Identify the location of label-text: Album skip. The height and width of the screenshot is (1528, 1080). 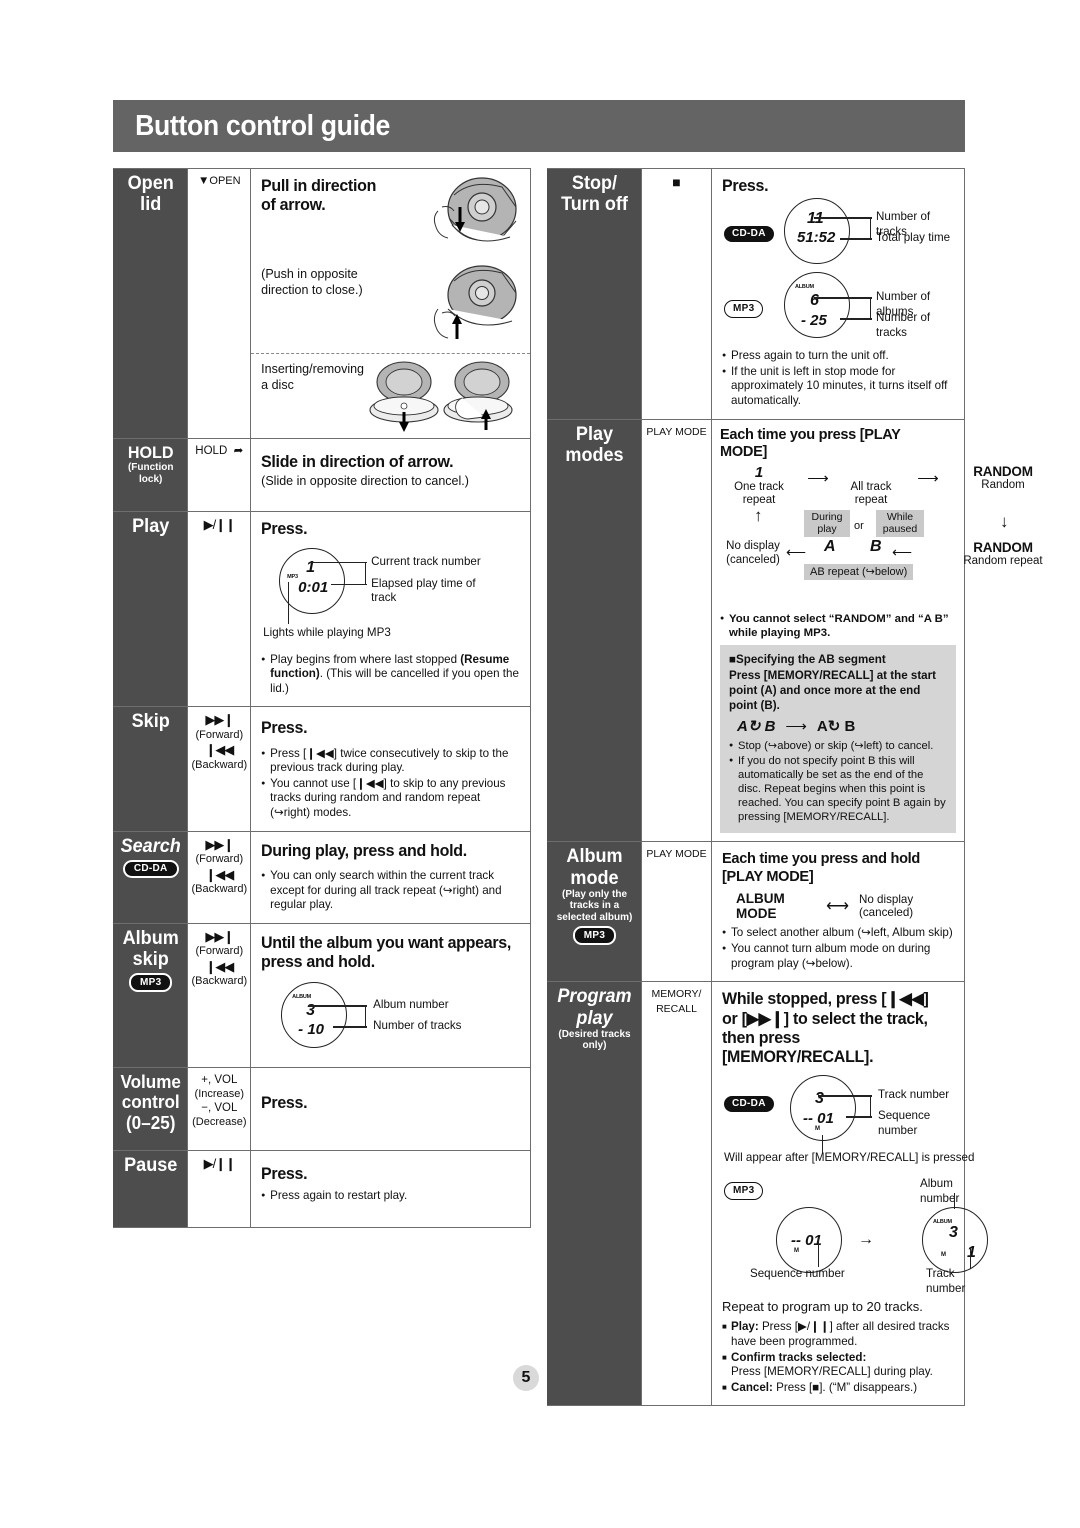
(150, 948).